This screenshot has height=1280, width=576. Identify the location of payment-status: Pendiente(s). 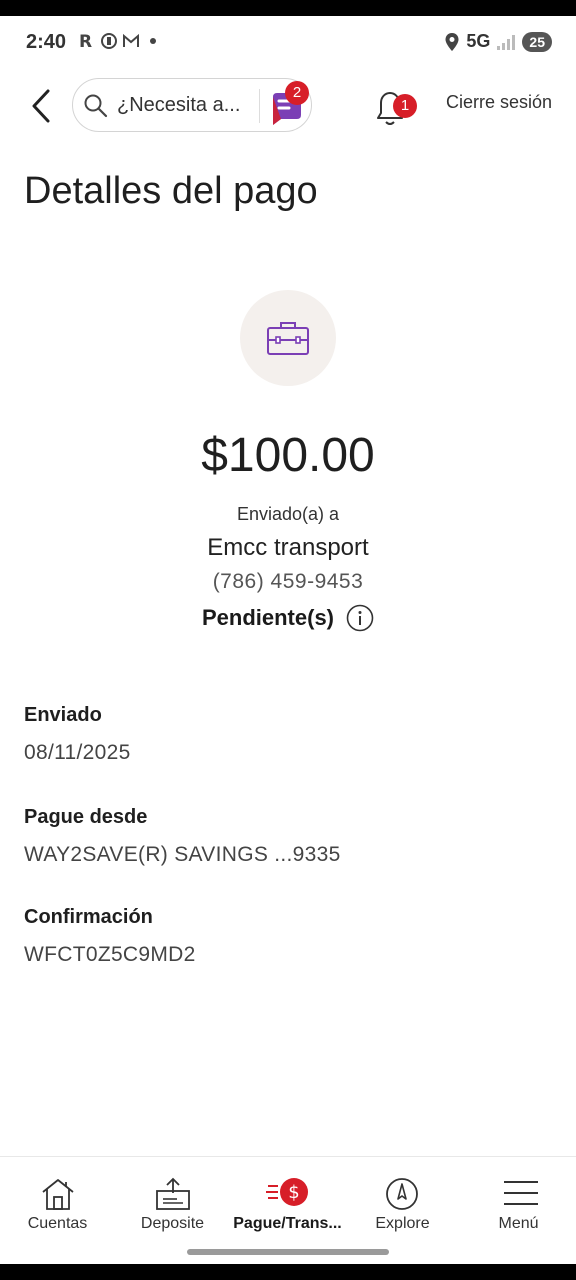
(268, 617).